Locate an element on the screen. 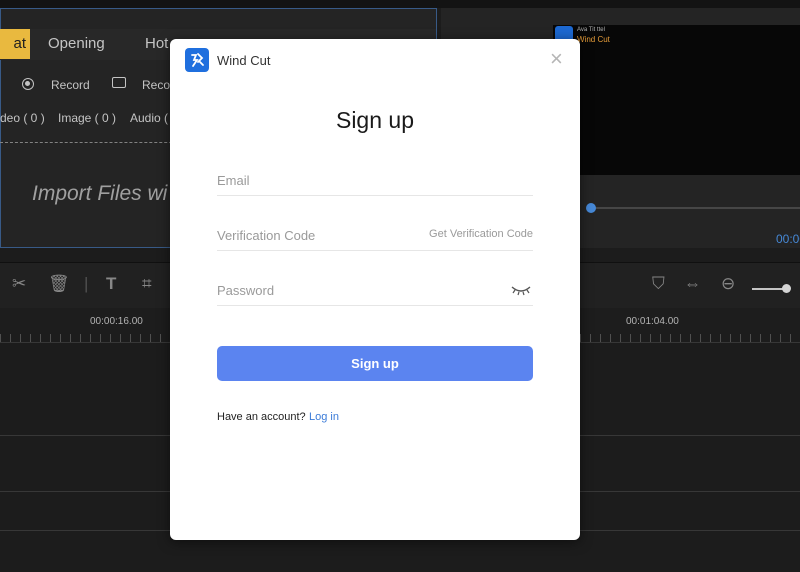 The image size is (800, 572). eye-closed-icon is located at coordinates (521, 289).